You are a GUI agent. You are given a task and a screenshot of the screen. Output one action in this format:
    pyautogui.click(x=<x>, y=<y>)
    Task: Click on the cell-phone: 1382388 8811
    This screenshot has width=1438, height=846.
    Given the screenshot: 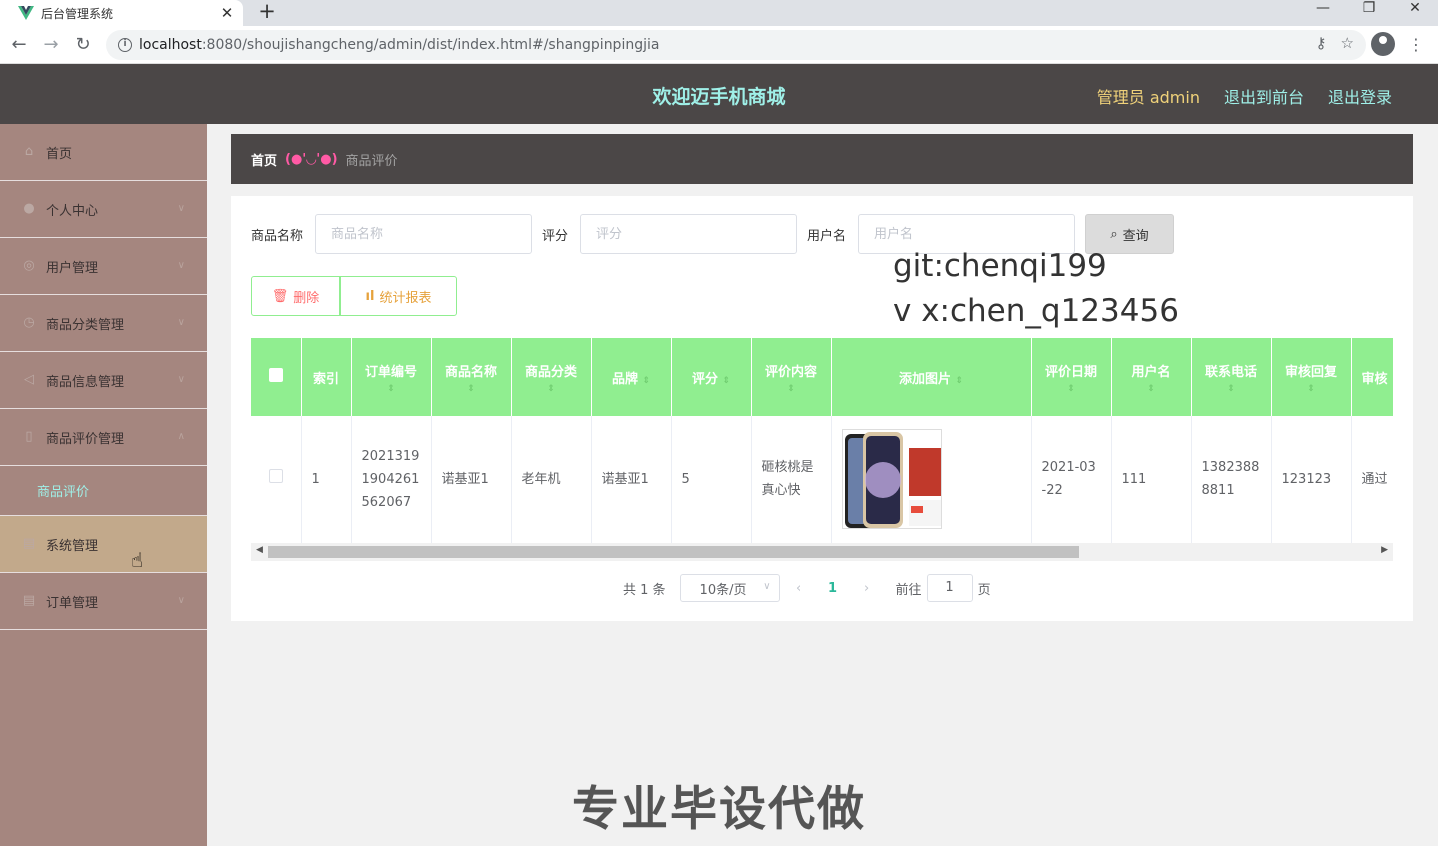 What is the action you would take?
    pyautogui.click(x=1231, y=480)
    